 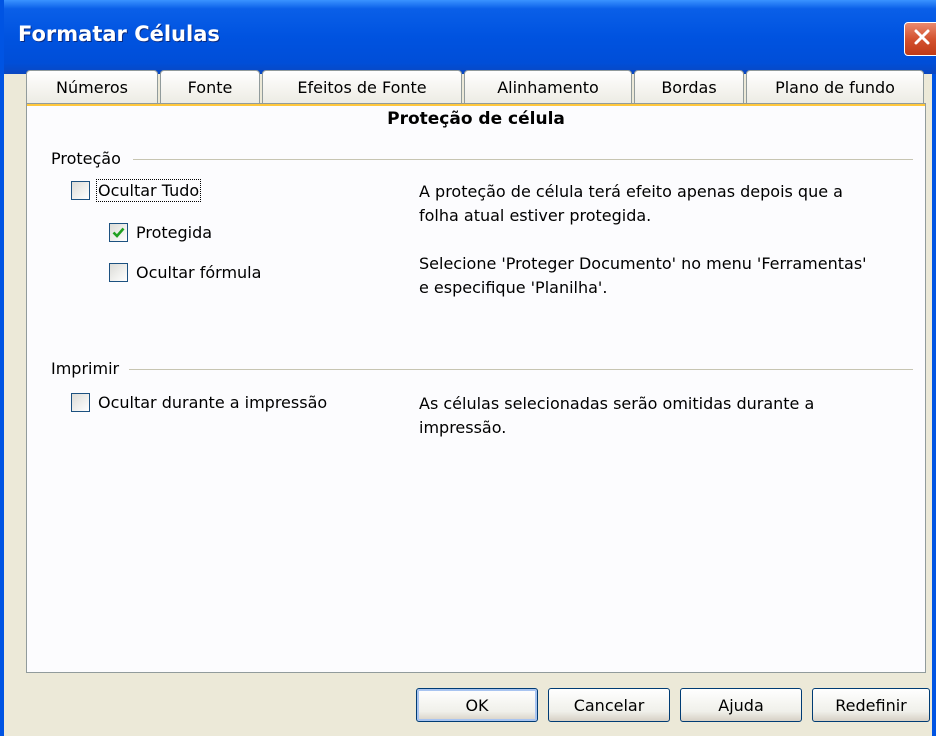 I want to click on ok-button: OK, so click(x=477, y=705).